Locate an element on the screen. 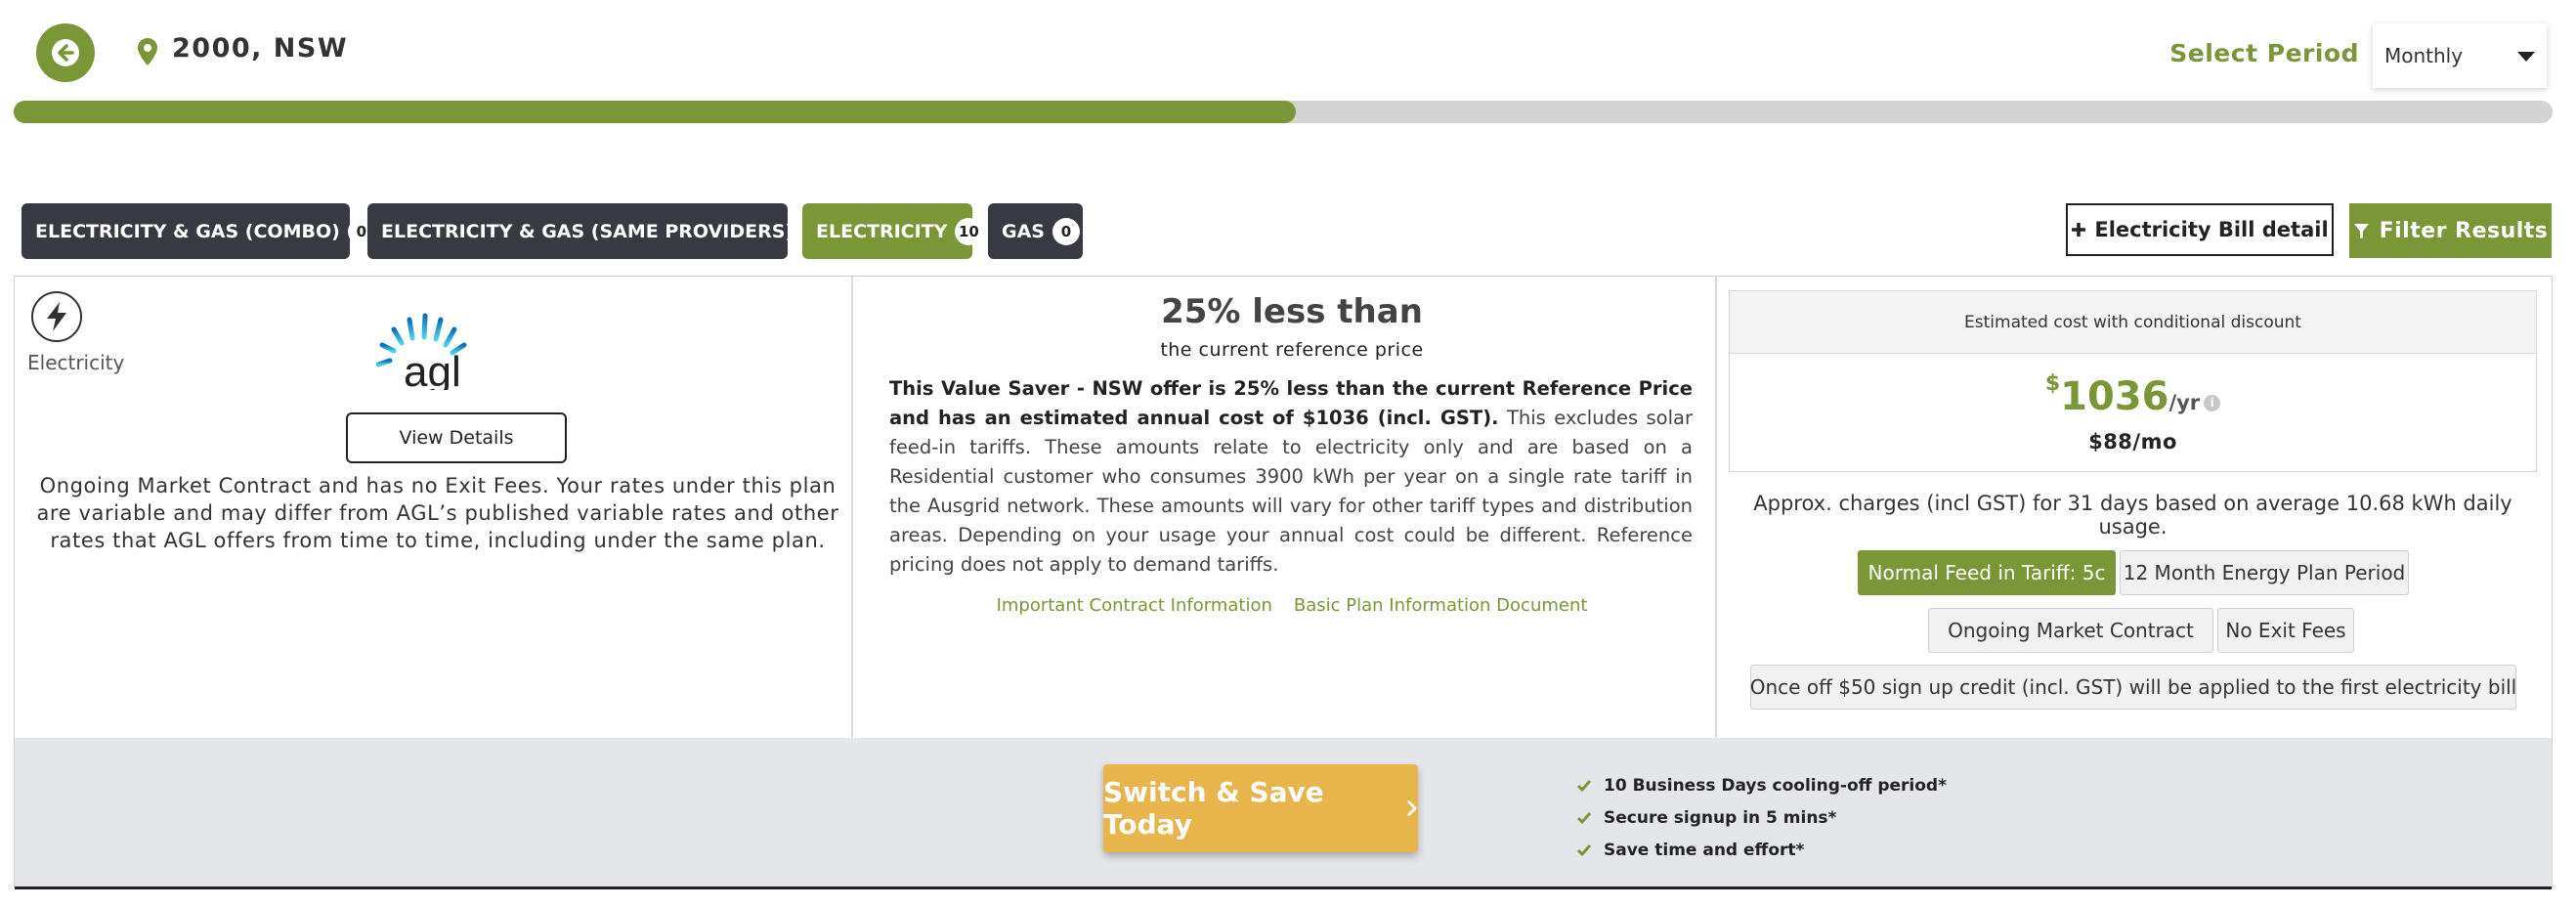 The width and height of the screenshot is (2576, 907). perk-label: 10 Business Days cooling-off period* is located at coordinates (1776, 785).